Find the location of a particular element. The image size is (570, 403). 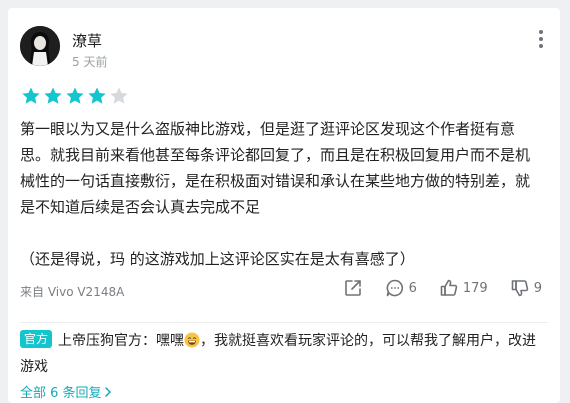

view-all-replies-link: 全部 6 条回复 is located at coordinates (66, 391).